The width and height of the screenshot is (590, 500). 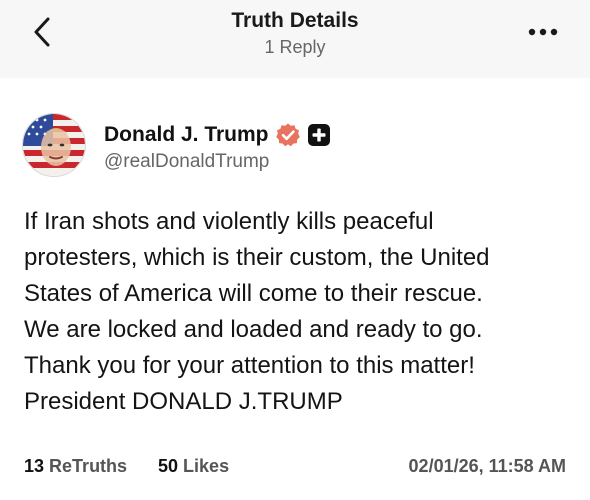 What do you see at coordinates (295, 20) in the screenshot?
I see `page-title: Truth Details` at bounding box center [295, 20].